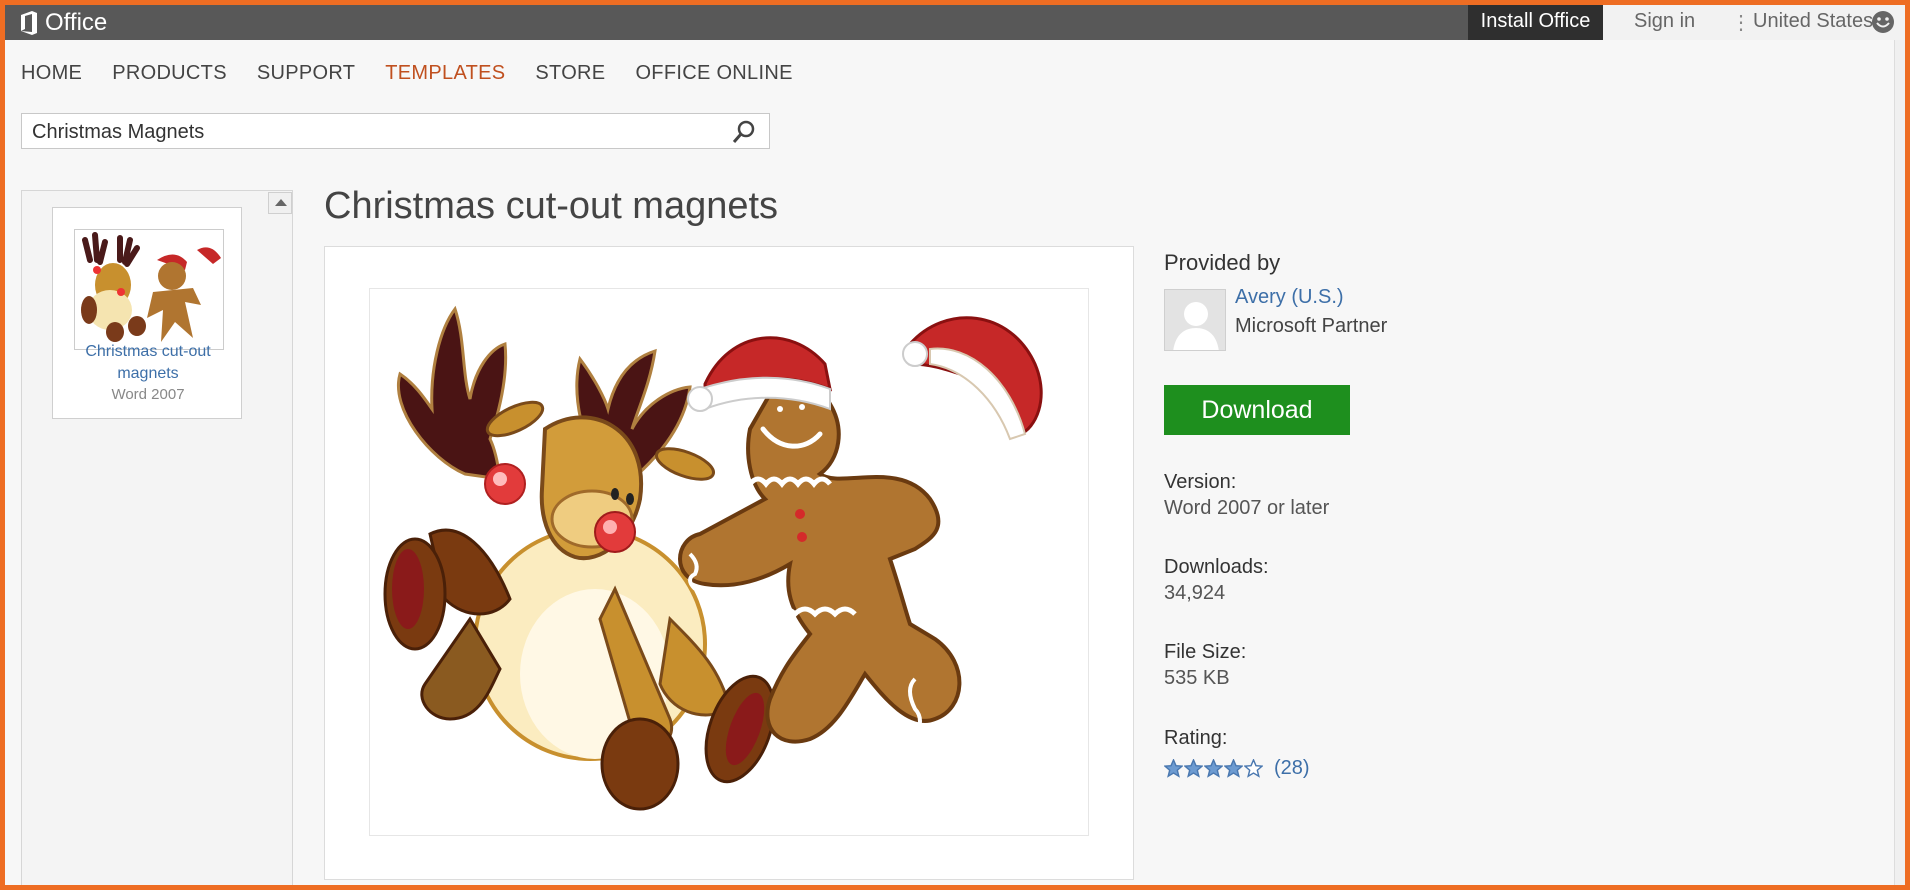 This screenshot has width=1910, height=890. I want to click on star-empty-icon, so click(1253, 768).